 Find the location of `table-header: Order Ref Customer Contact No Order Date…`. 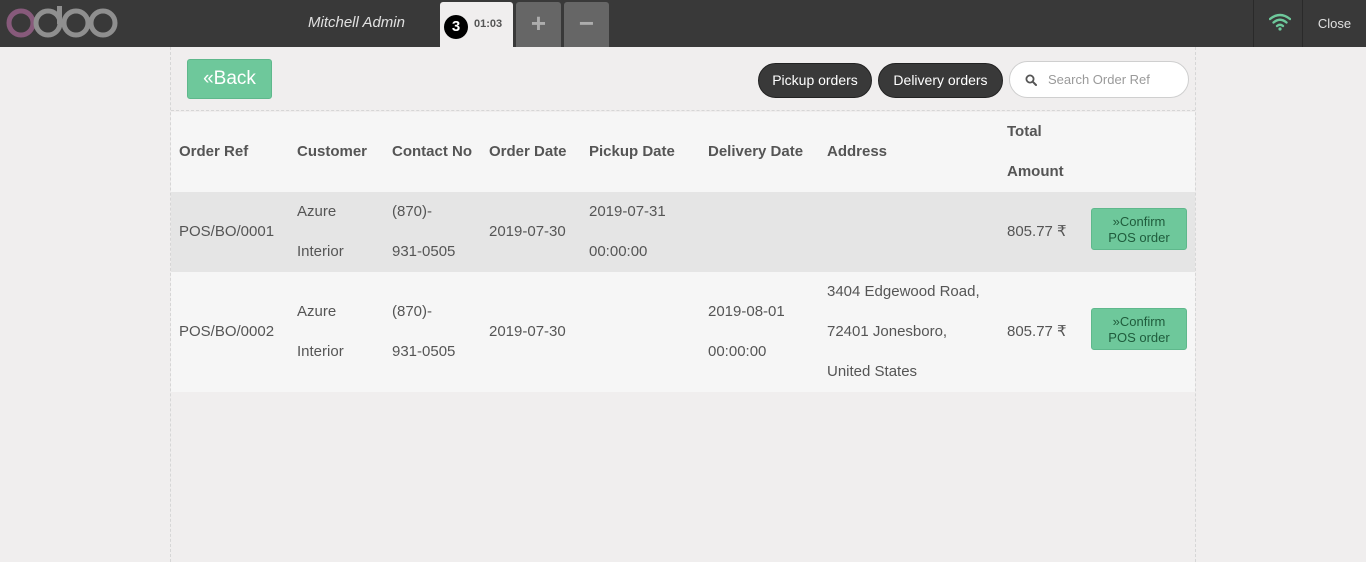

table-header: Order Ref Customer Contact No Order Date… is located at coordinates (683, 152).